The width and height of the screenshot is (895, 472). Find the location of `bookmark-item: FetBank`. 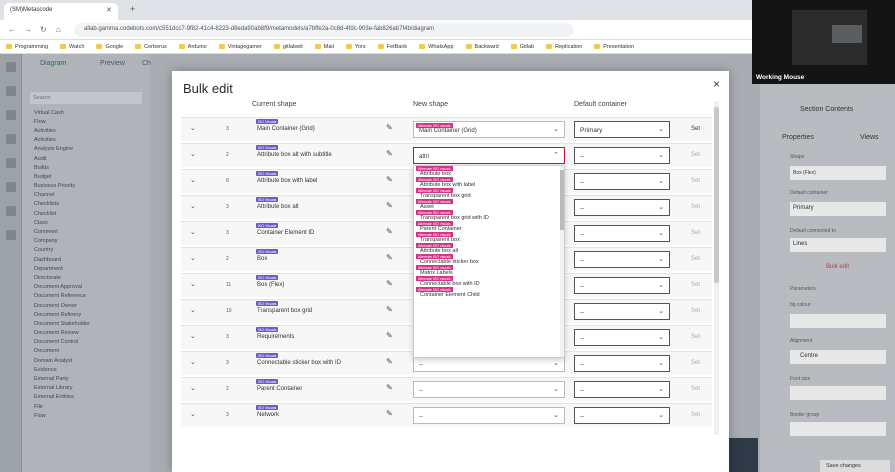

bookmark-item: FetBank is located at coordinates (392, 46).